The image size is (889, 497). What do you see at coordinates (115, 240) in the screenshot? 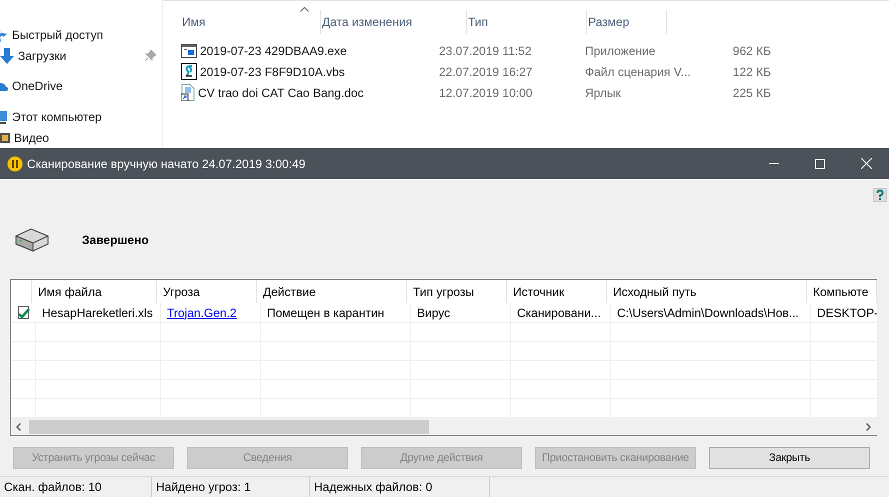
I see `scan-status: Завершено` at bounding box center [115, 240].